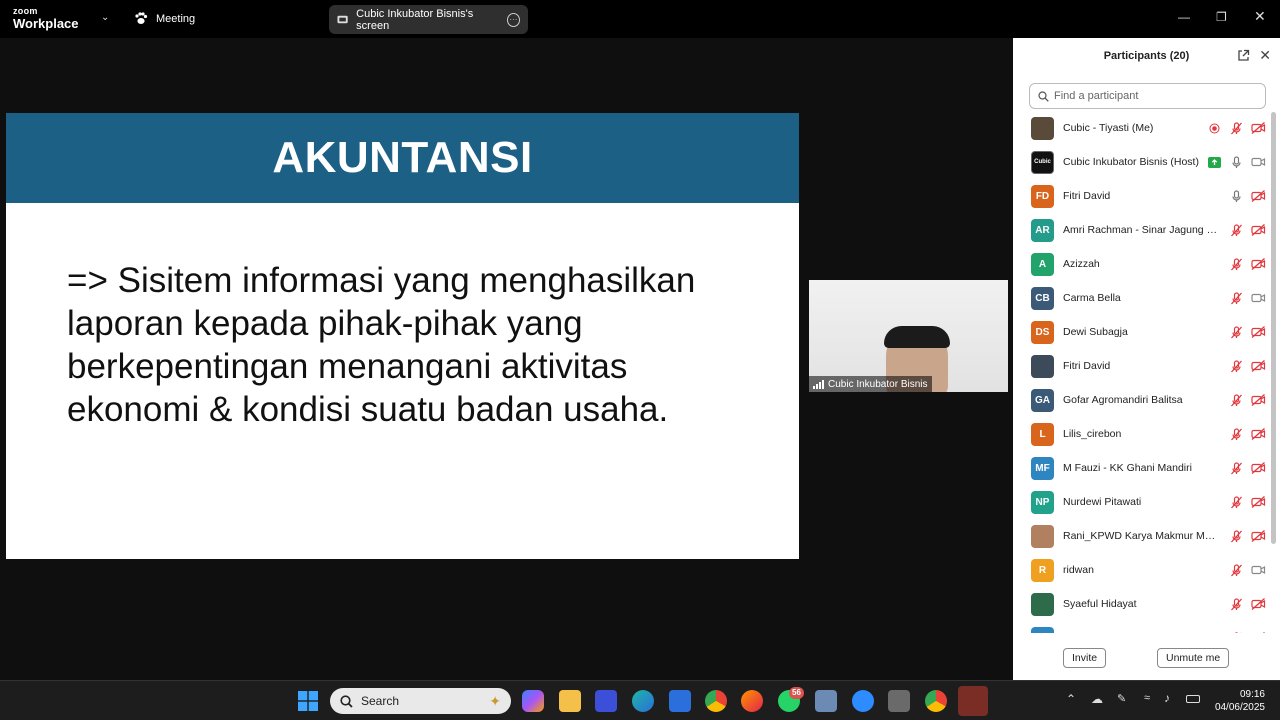 The image size is (1280, 720). What do you see at coordinates (899, 701) in the screenshot?
I see `camera-app-icon` at bounding box center [899, 701].